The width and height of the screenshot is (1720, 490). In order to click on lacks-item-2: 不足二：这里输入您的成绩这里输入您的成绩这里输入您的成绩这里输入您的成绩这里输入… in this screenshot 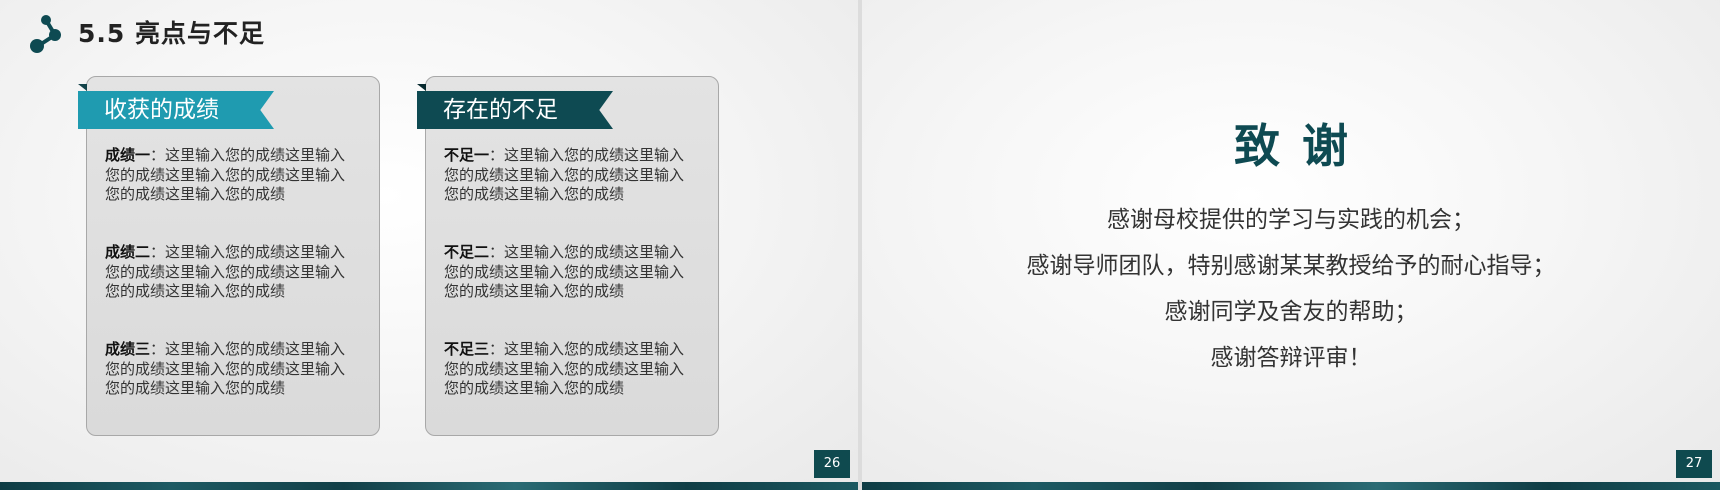, I will do `click(569, 272)`.